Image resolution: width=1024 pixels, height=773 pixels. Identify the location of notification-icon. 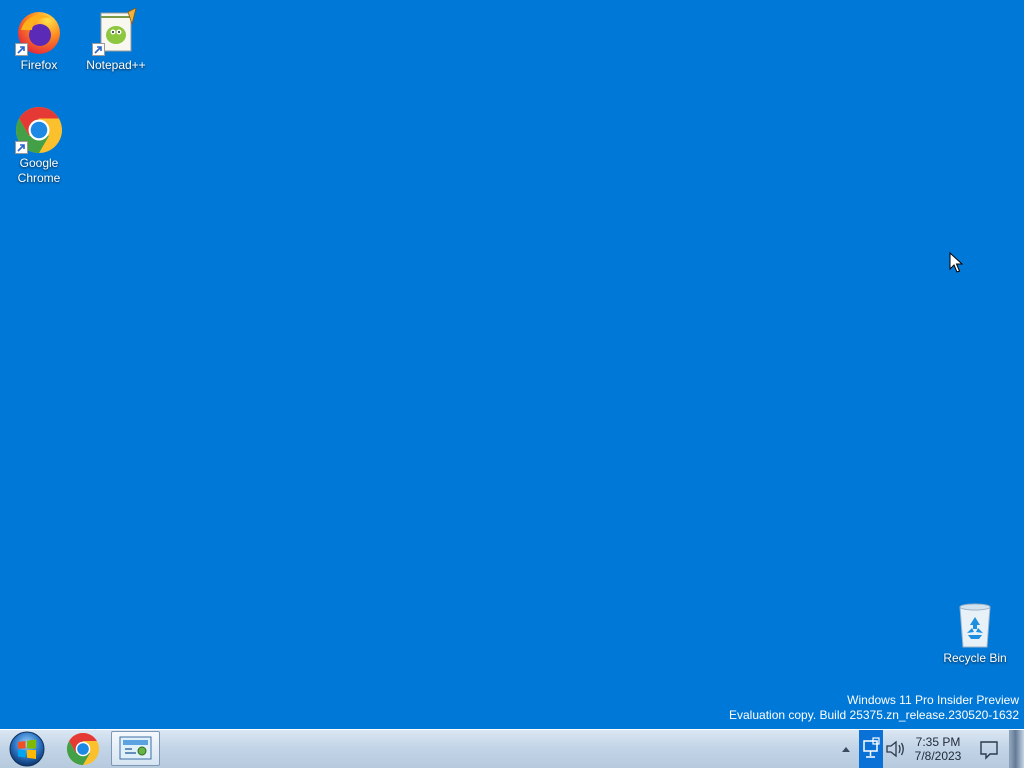
(989, 750).